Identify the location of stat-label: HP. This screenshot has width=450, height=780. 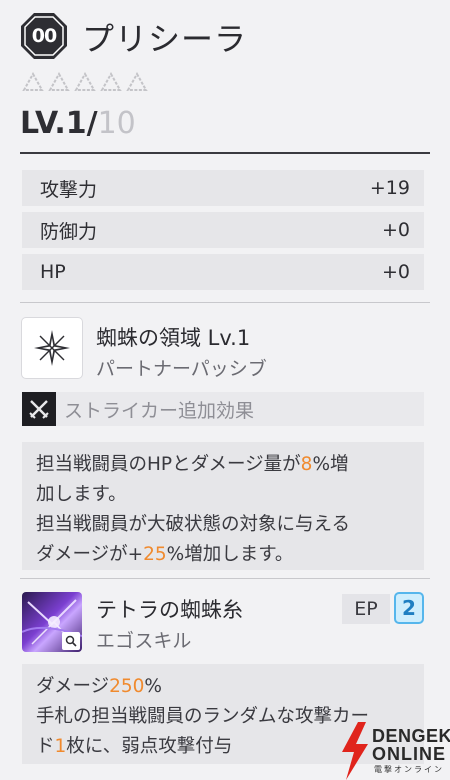
(53, 272).